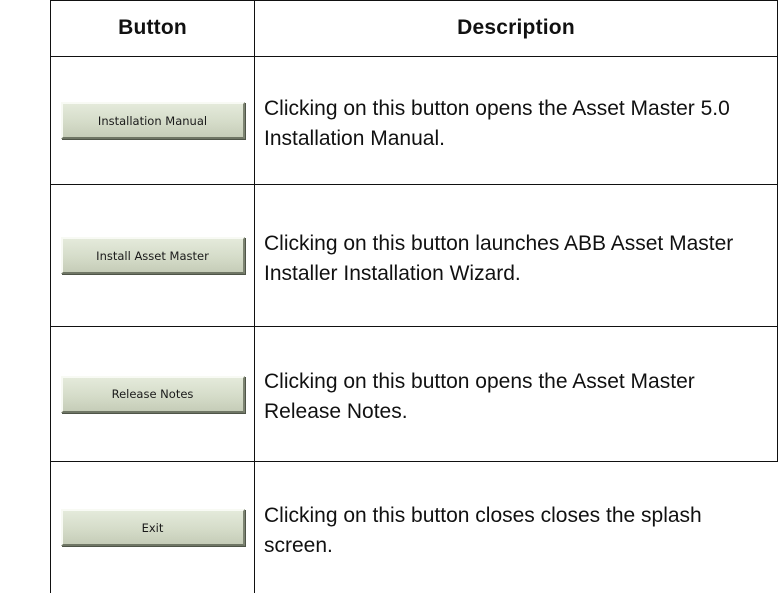 Image resolution: width=778 pixels, height=593 pixels. I want to click on release-notes-button: Release Notes, so click(152, 394).